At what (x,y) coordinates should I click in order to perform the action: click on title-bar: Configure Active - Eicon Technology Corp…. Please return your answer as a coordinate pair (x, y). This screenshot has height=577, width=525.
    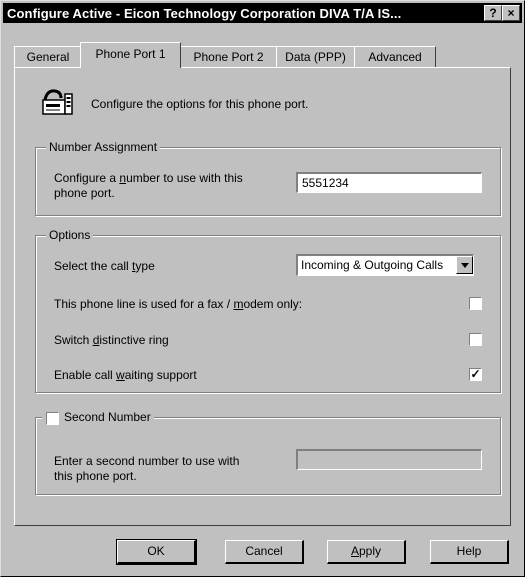
    Looking at the image, I should click on (262, 13).